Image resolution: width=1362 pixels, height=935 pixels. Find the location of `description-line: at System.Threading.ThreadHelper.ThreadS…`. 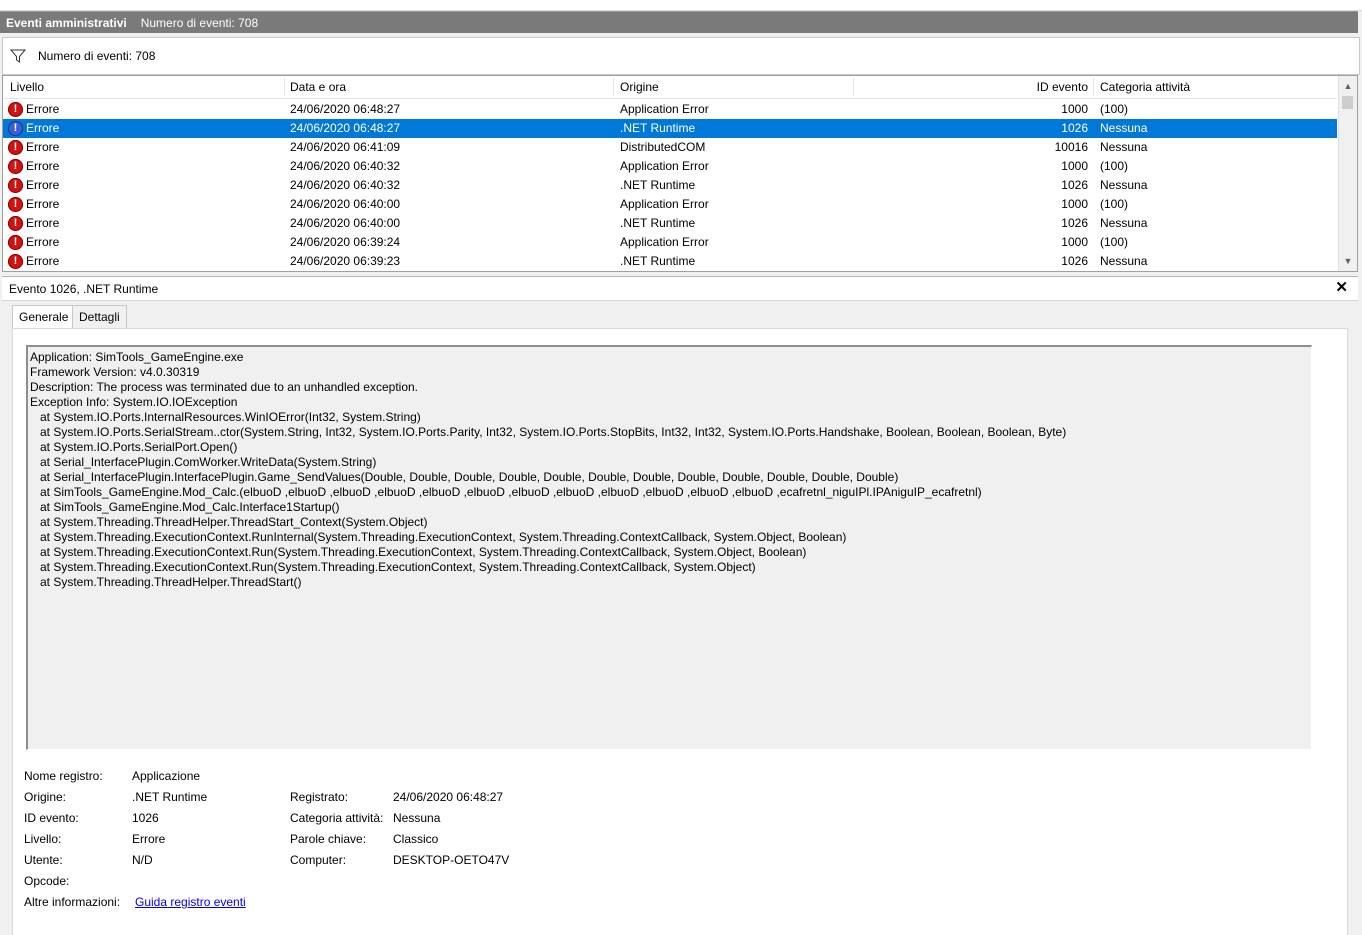

description-line: at System.Threading.ThreadHelper.ThreadS… is located at coordinates (166, 582).